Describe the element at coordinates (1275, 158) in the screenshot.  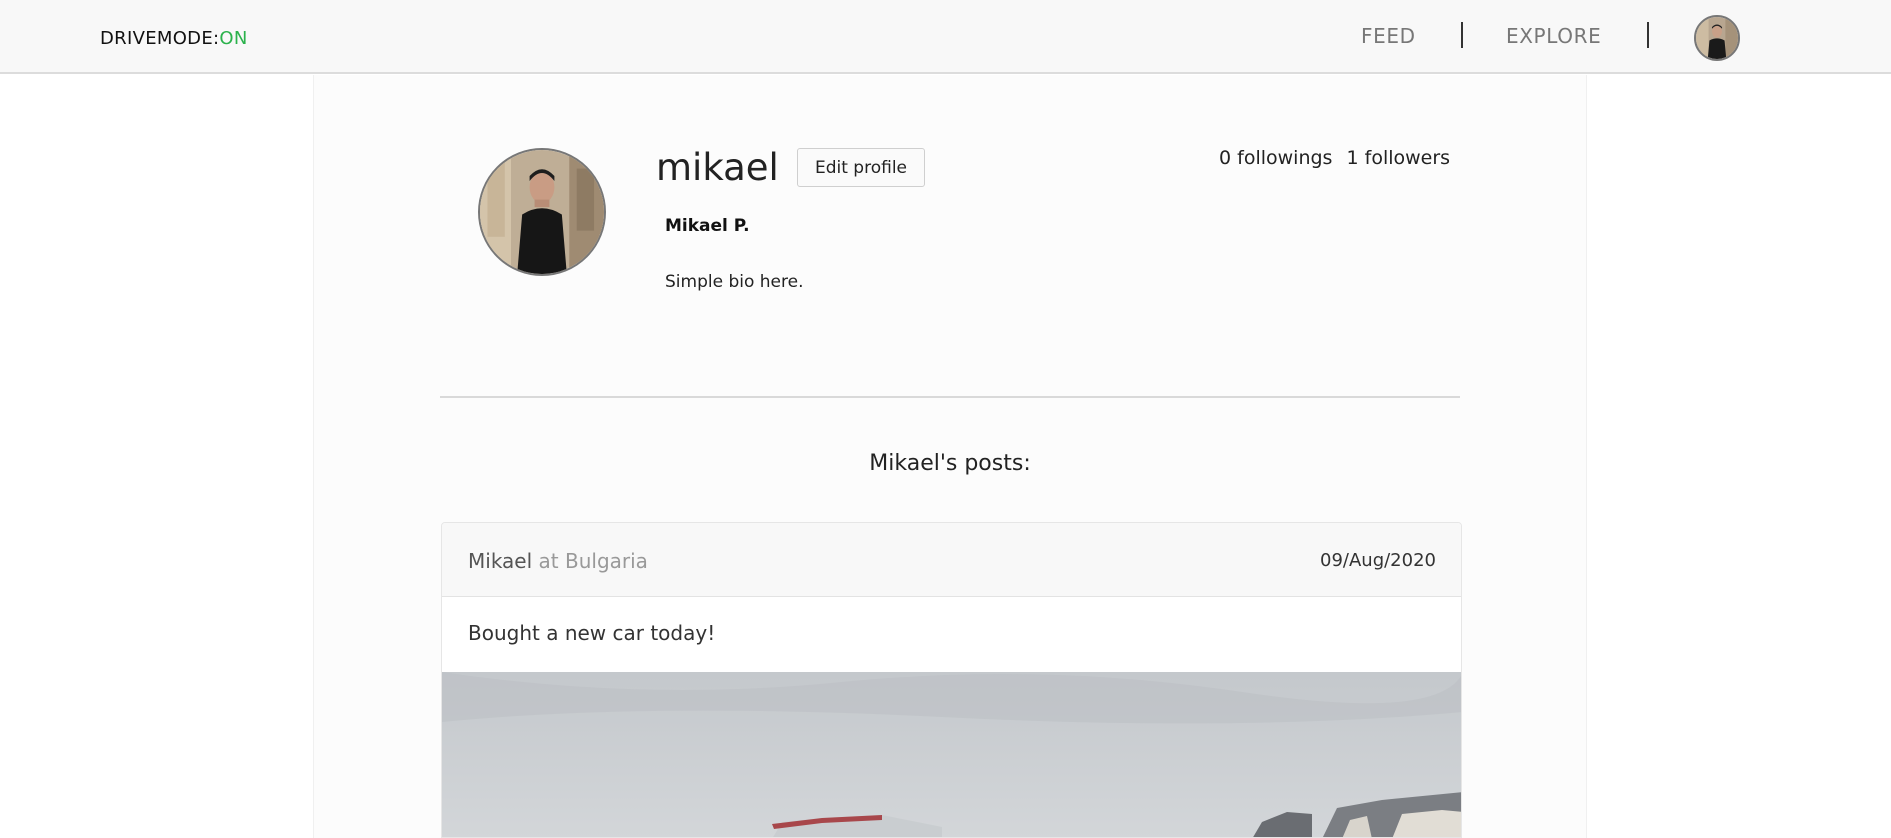
I see `followings-count: 0 followings` at that location.